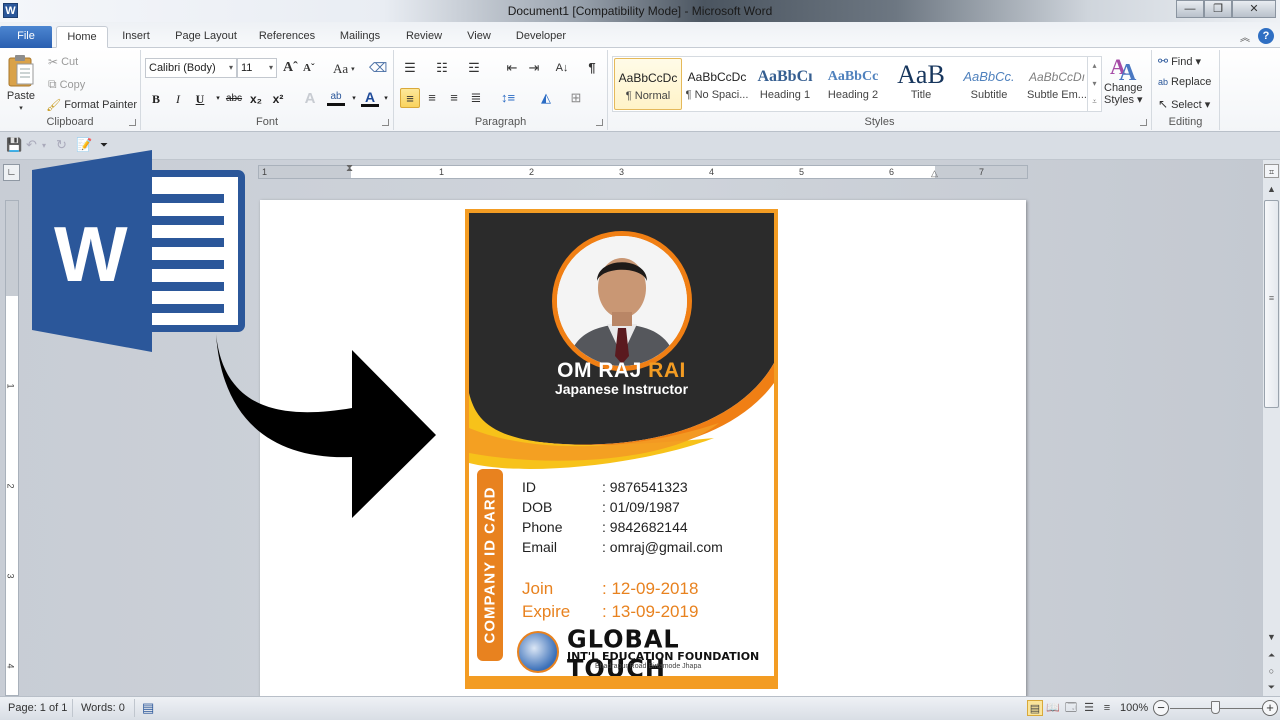 Image resolution: width=1280 pixels, height=720 pixels. What do you see at coordinates (191, 68) in the screenshot?
I see `font-name-combo: Calibri (Body) ▾` at bounding box center [191, 68].